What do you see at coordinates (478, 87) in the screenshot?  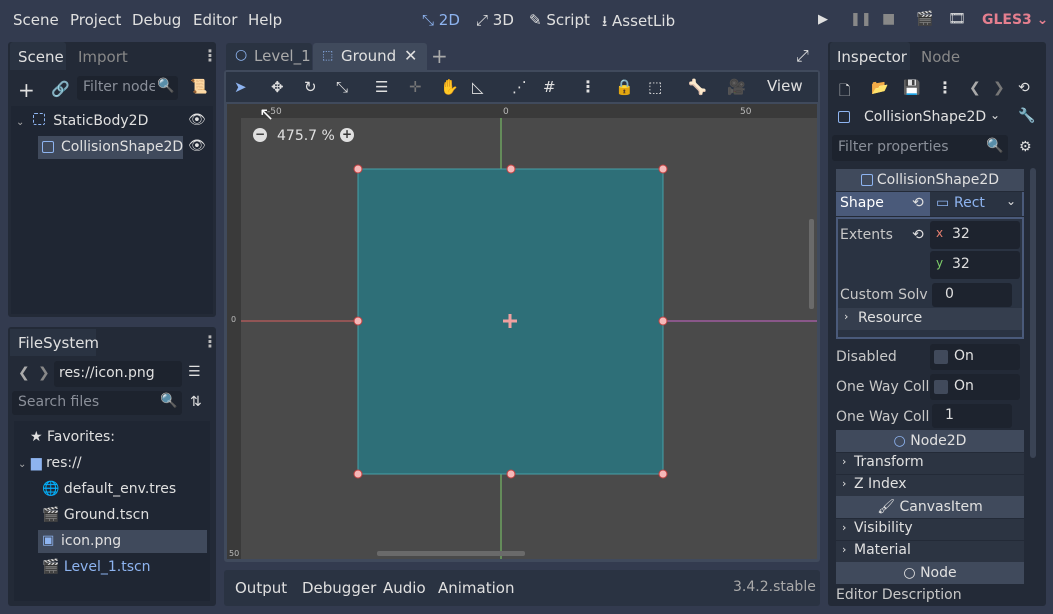 I see `ruler-tool-icon: ◺` at bounding box center [478, 87].